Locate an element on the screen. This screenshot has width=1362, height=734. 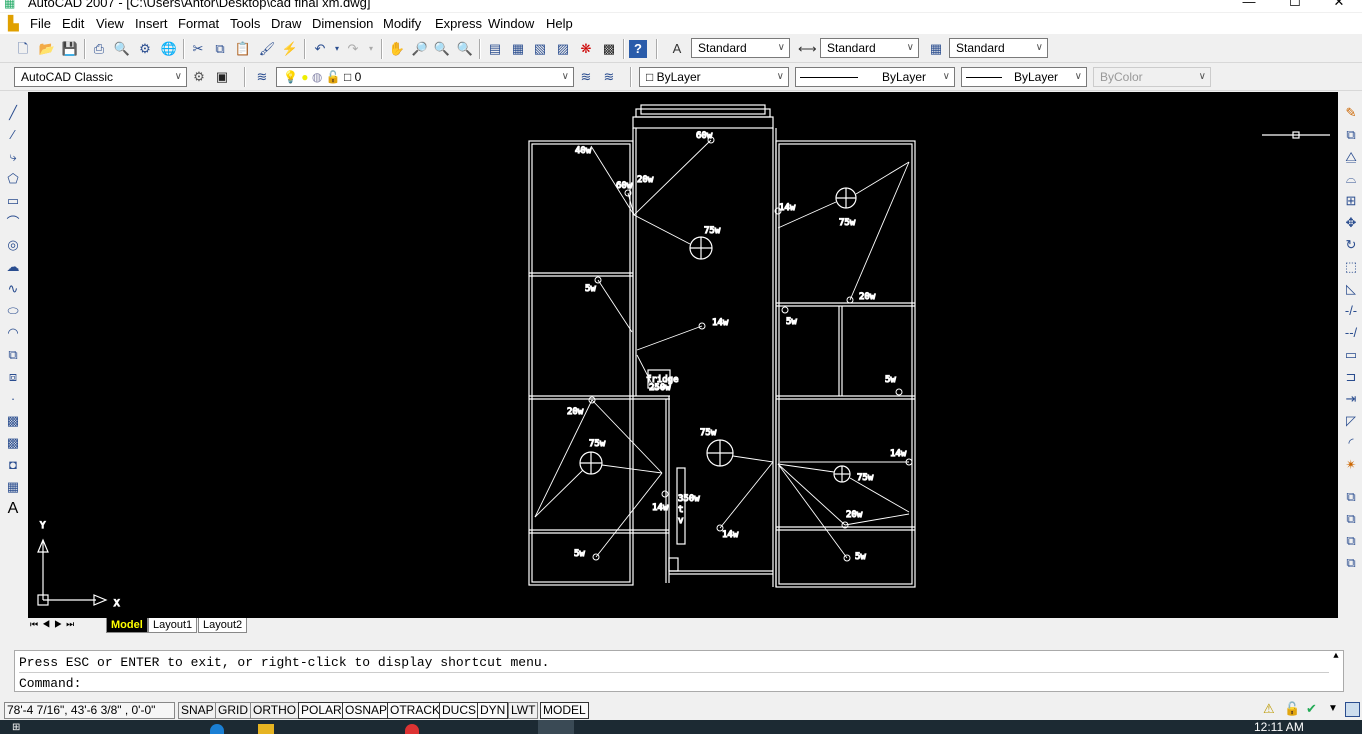
chrome-icon is located at coordinates (412, 729).